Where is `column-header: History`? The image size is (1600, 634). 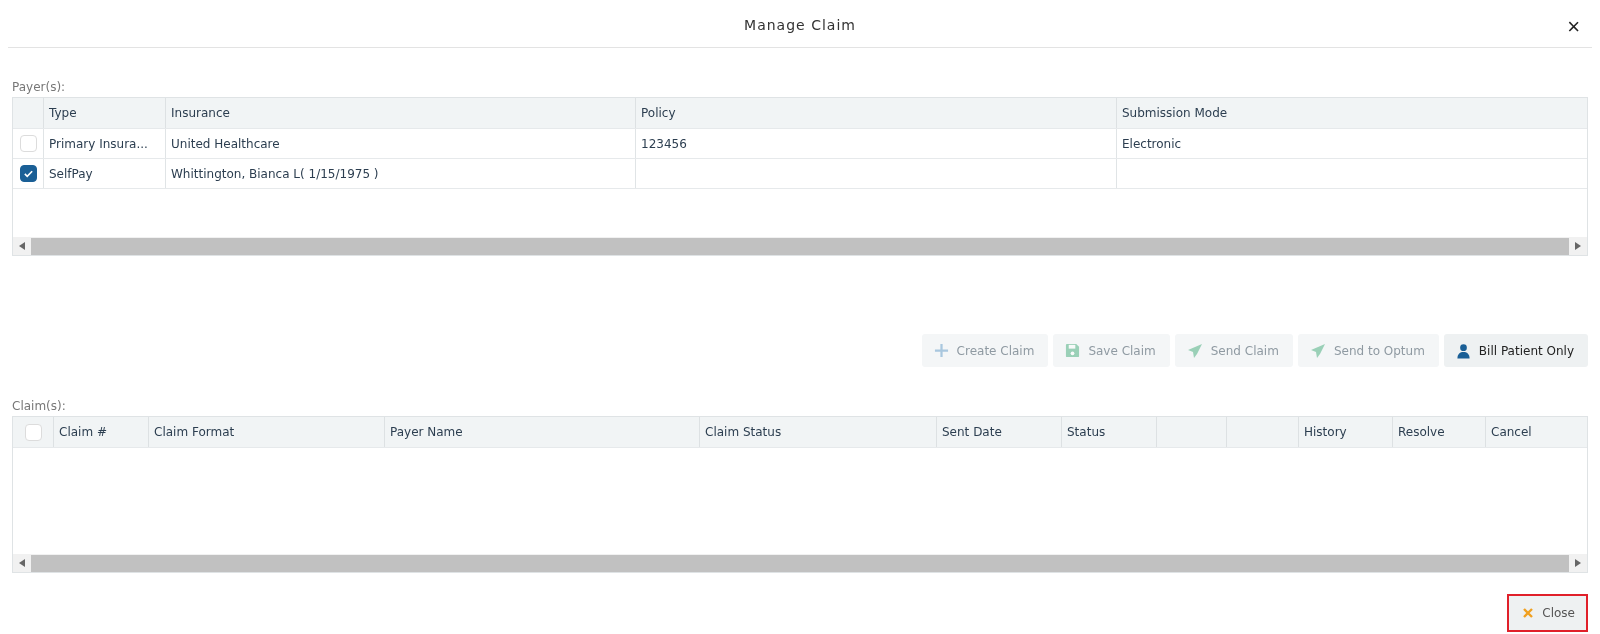 column-header: History is located at coordinates (1325, 432).